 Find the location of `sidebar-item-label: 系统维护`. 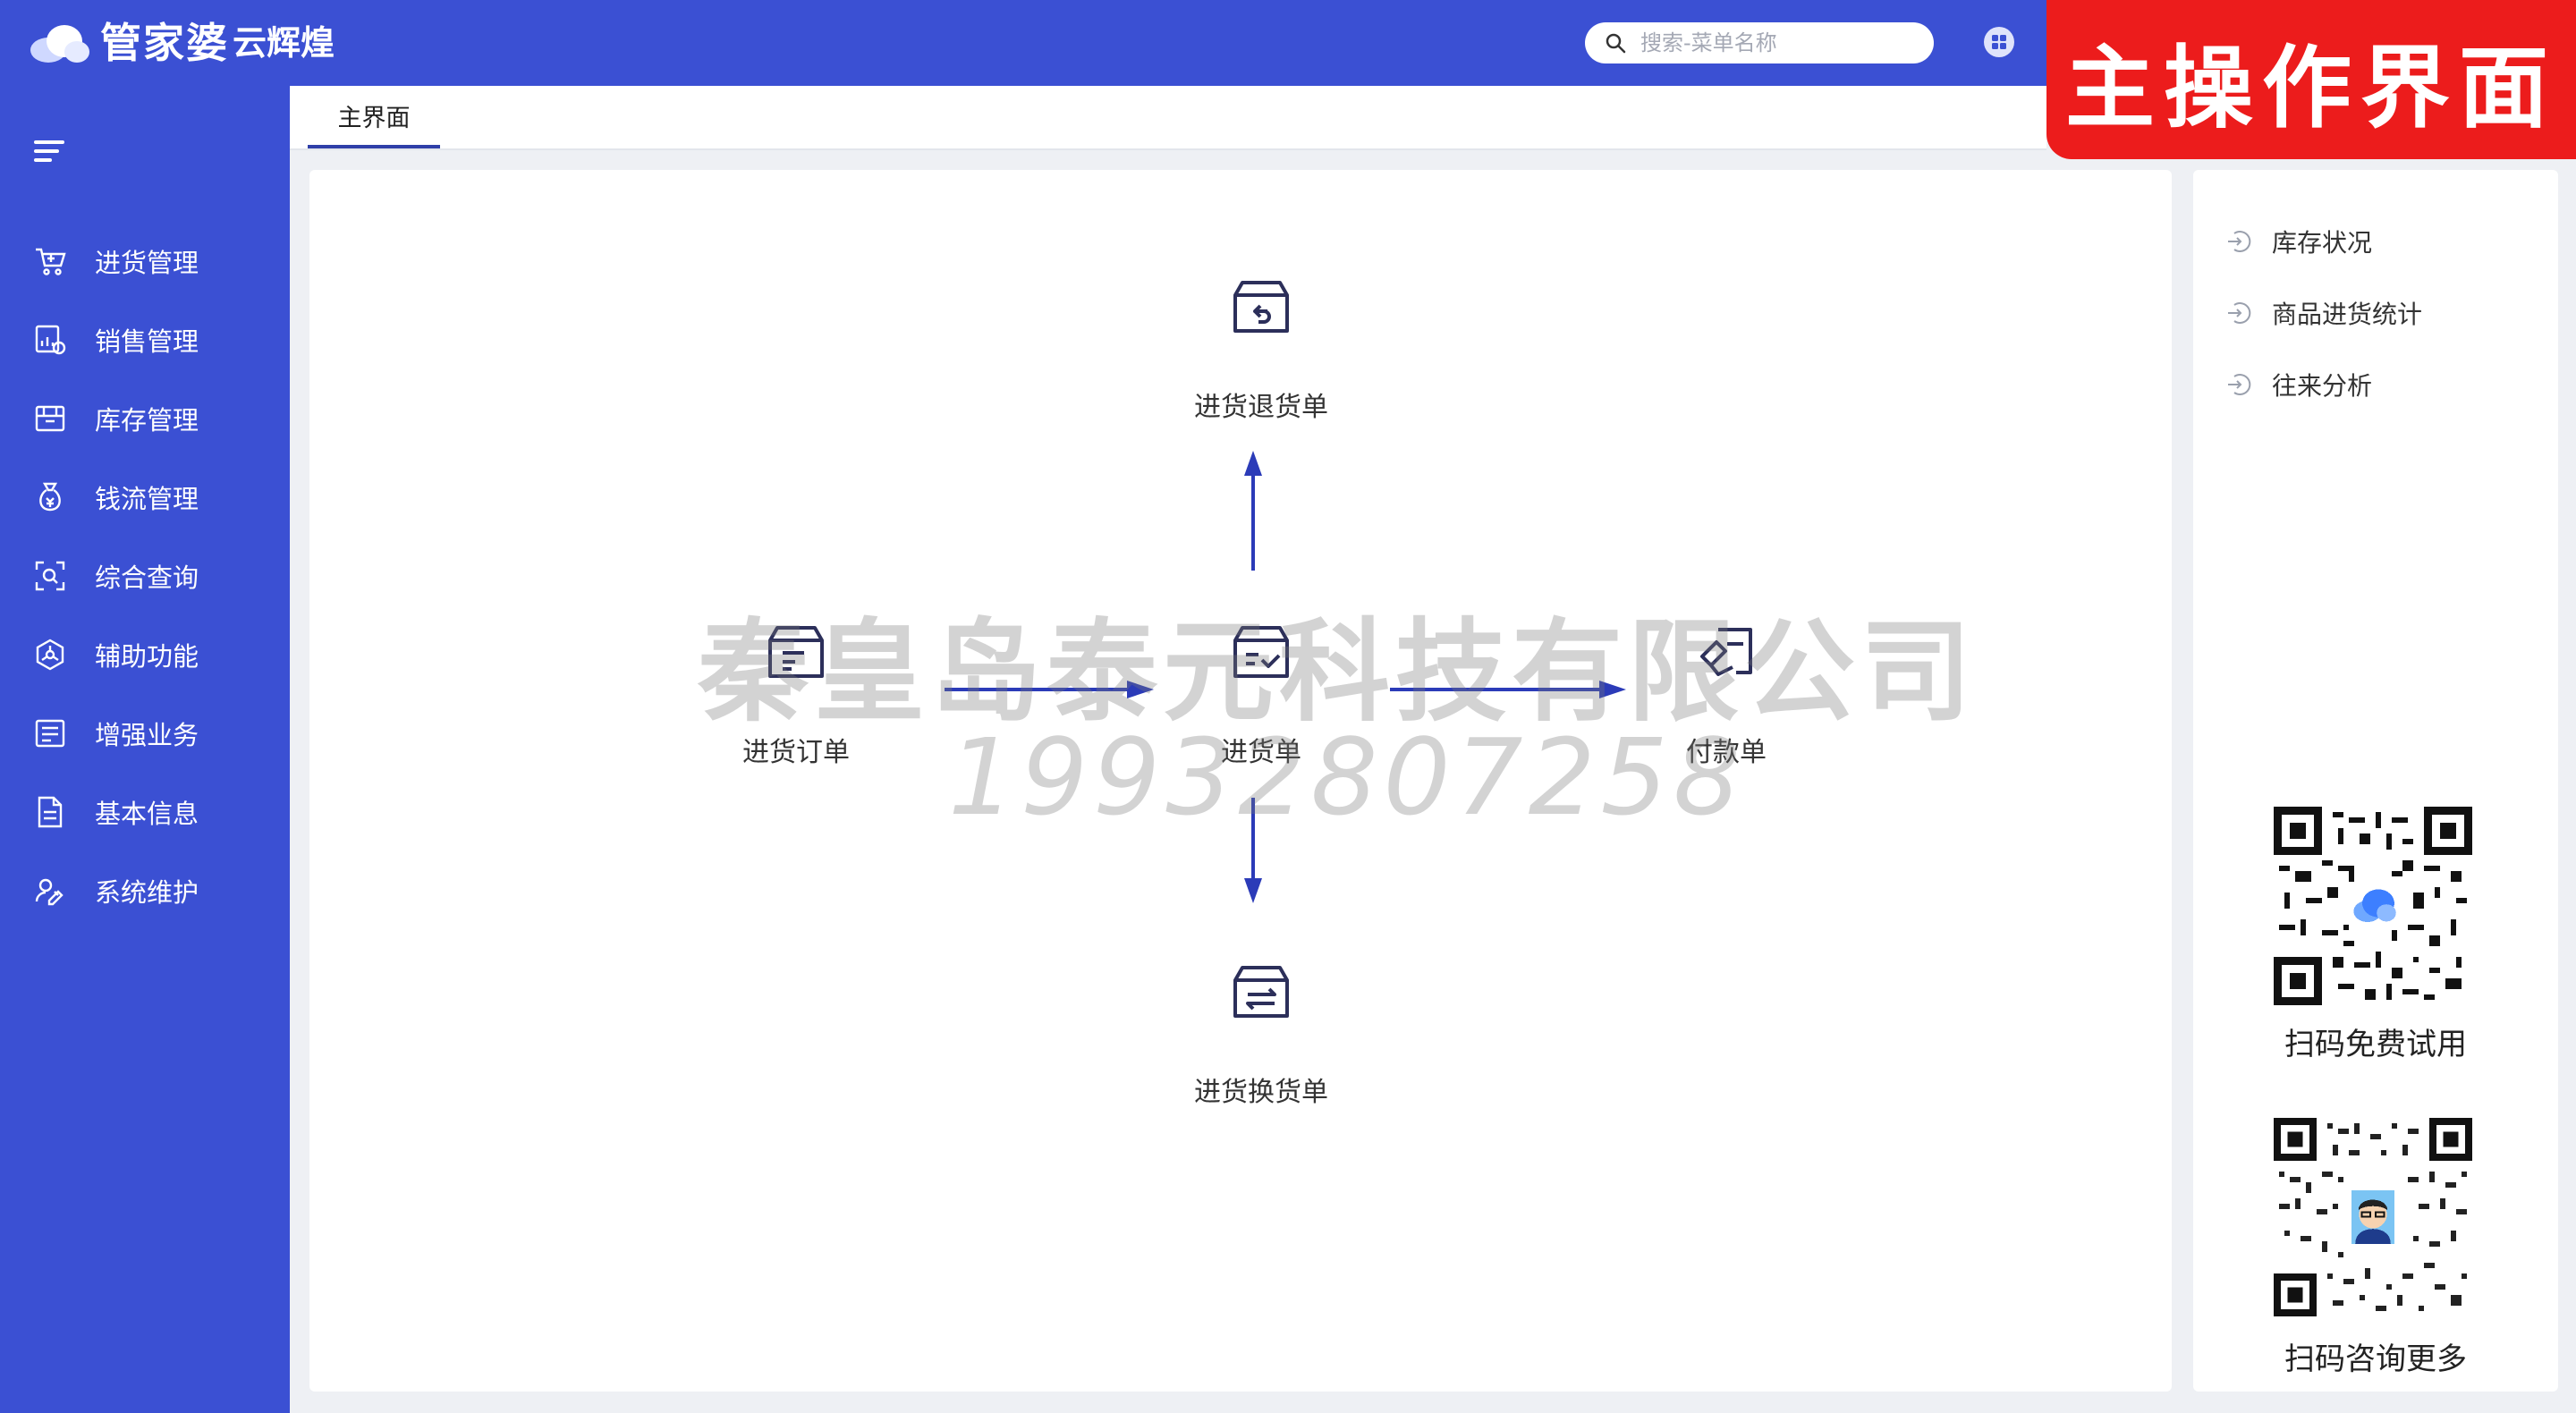

sidebar-item-label: 系统维护 is located at coordinates (147, 892).